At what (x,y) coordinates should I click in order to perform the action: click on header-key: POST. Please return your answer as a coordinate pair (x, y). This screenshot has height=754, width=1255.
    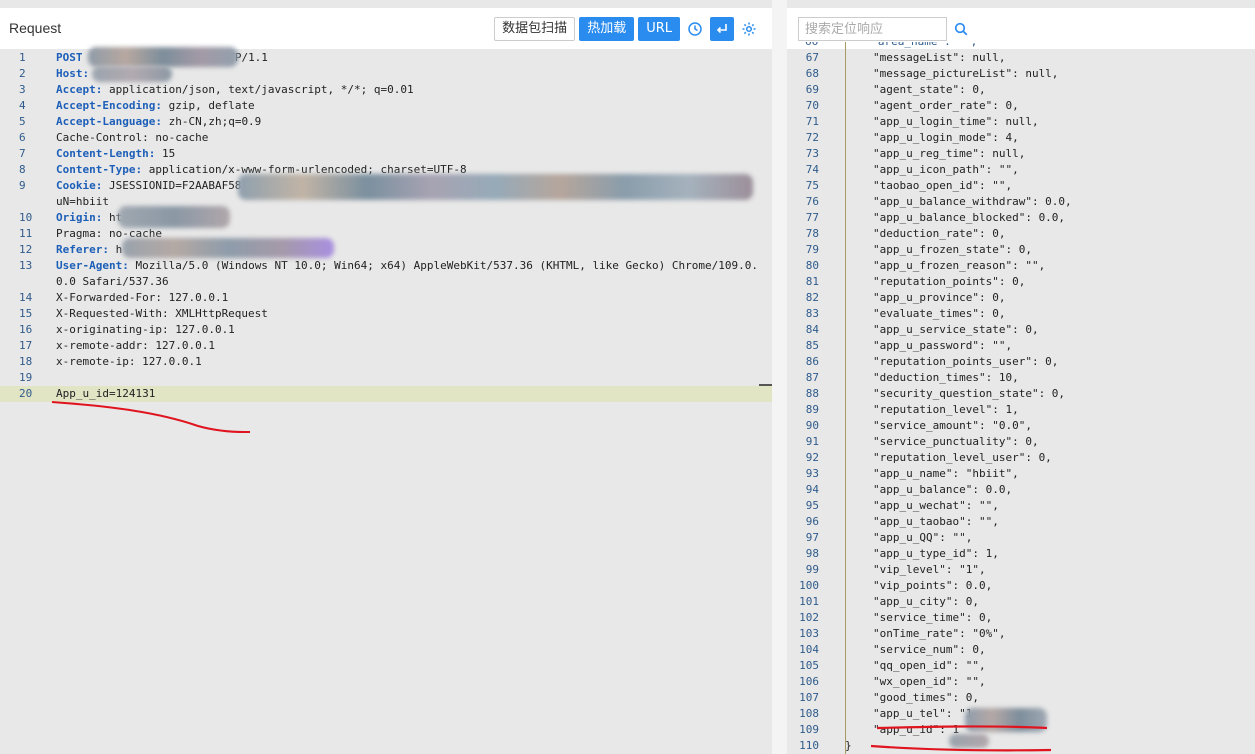
    Looking at the image, I should click on (69, 57).